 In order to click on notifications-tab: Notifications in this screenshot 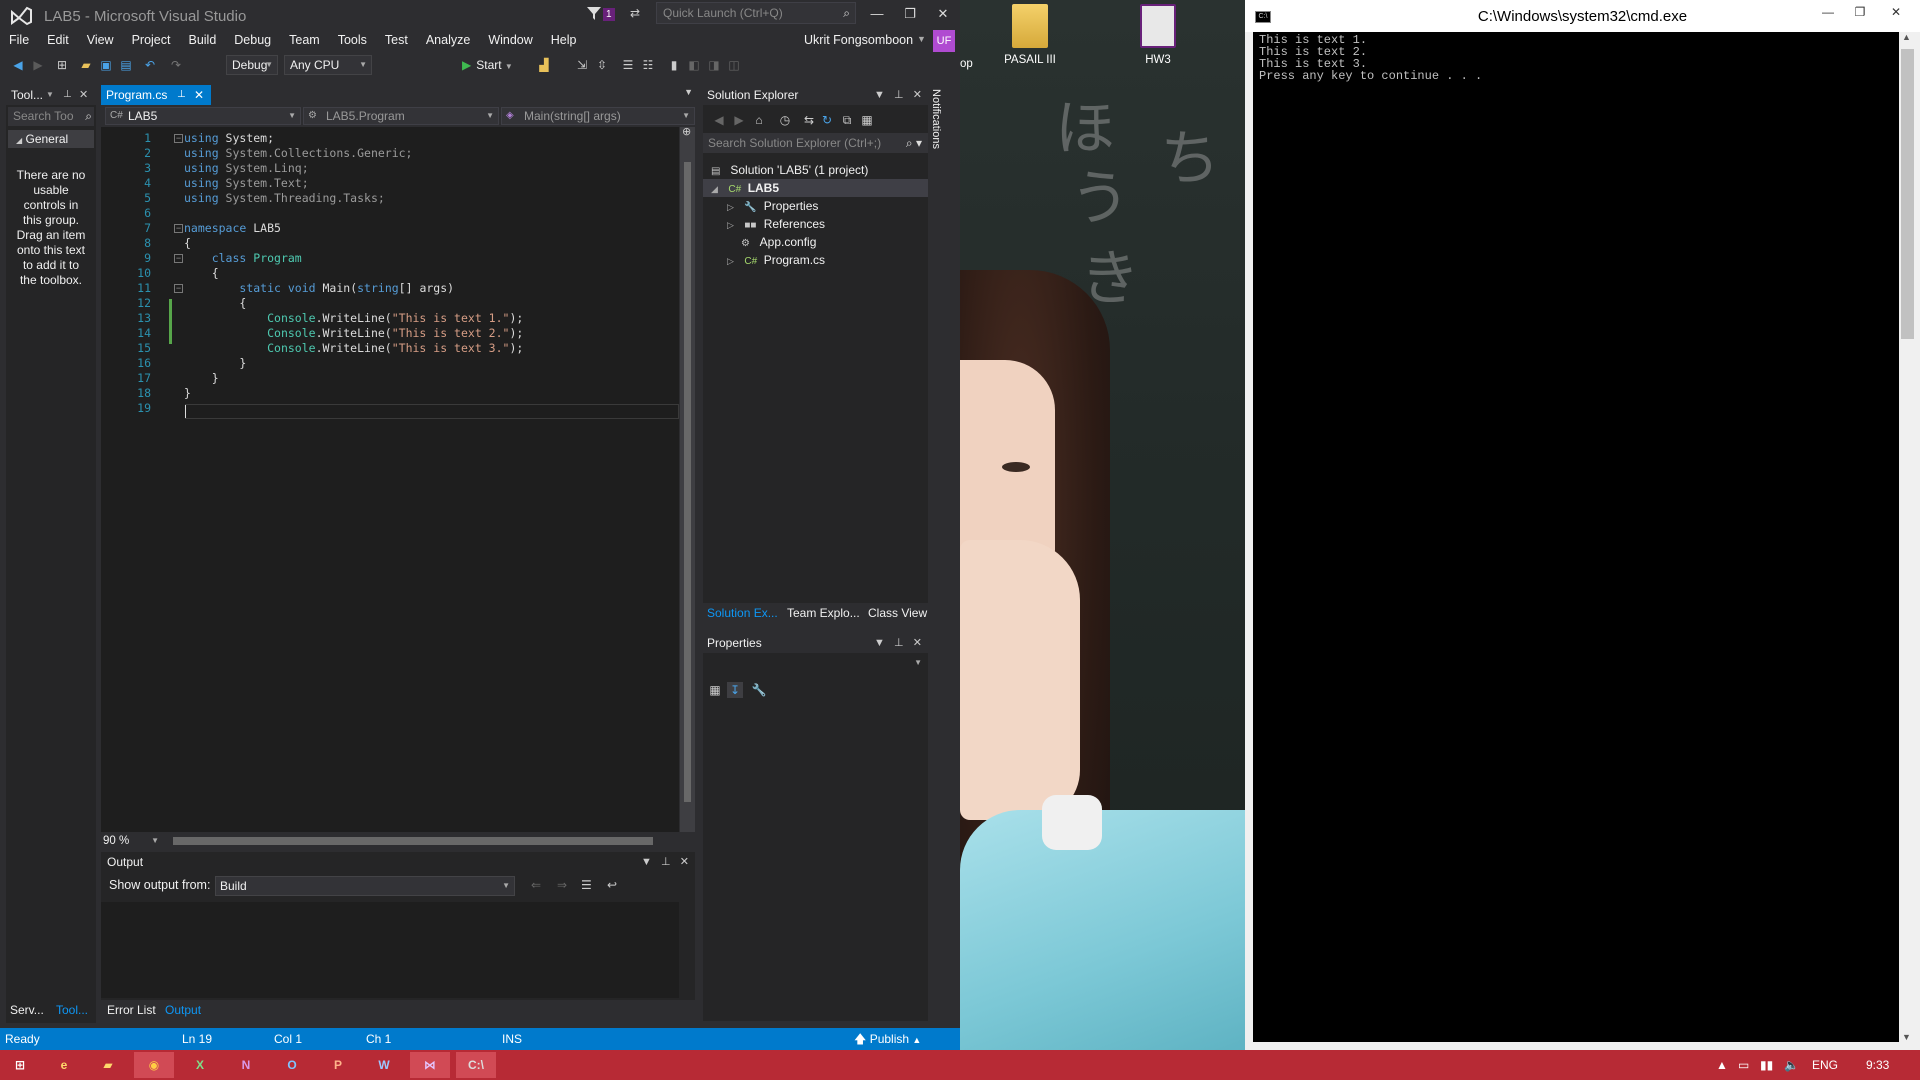, I will do `click(941, 122)`.